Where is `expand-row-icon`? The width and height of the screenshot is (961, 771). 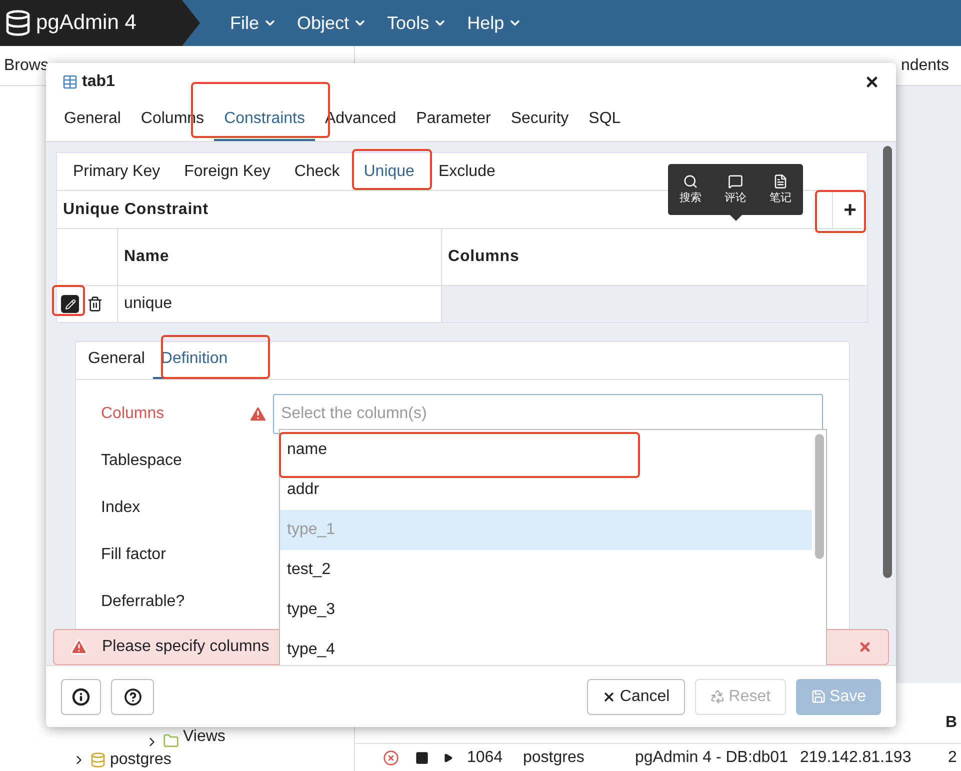 expand-row-icon is located at coordinates (448, 757).